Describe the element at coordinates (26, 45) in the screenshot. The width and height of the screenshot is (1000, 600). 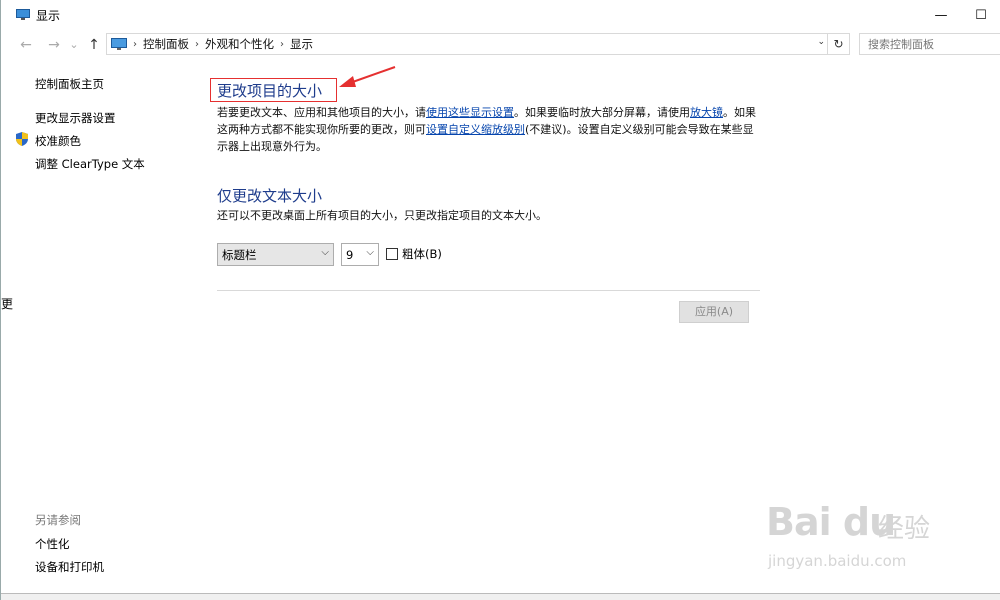
I see `back-arrow-icon: ←` at that location.